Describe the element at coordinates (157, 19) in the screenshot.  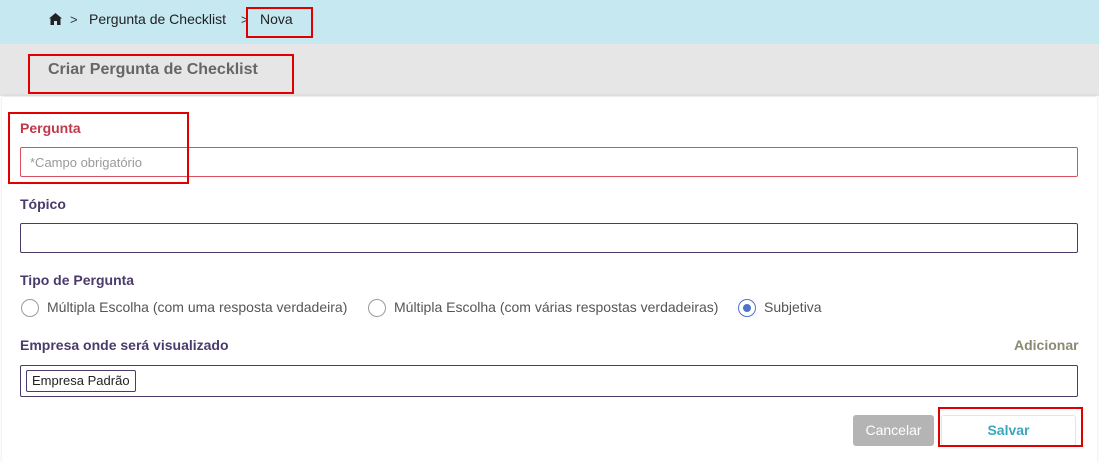
I see `breadcrumb-item-checklist-question: Pergunta de Checklist` at that location.